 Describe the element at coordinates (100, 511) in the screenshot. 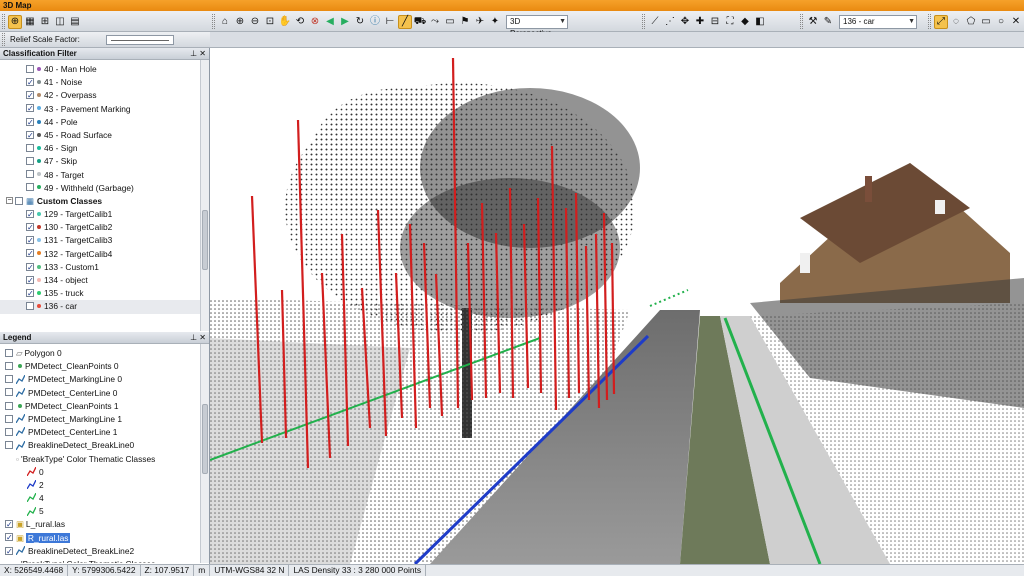

I see `legend-item: 5` at that location.